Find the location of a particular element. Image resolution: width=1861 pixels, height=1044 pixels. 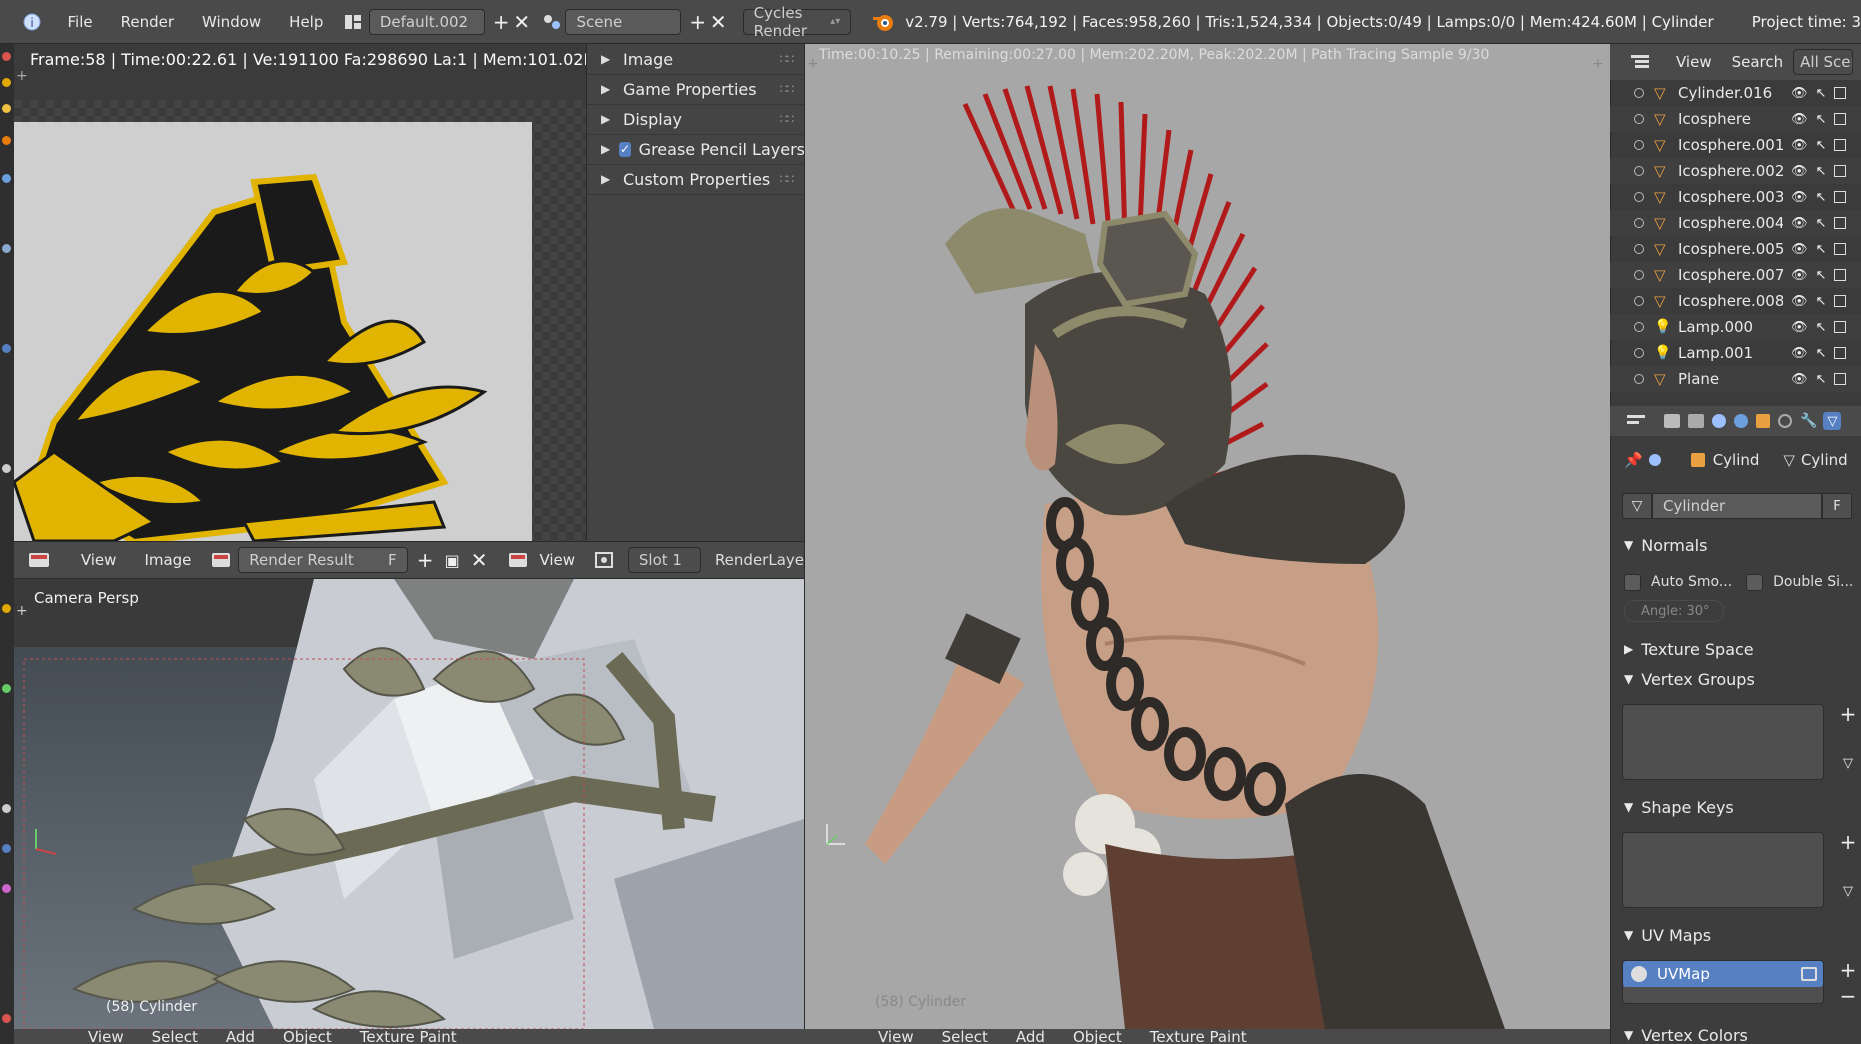

outliner-display-mode: All Scene is located at coordinates (1823, 62).